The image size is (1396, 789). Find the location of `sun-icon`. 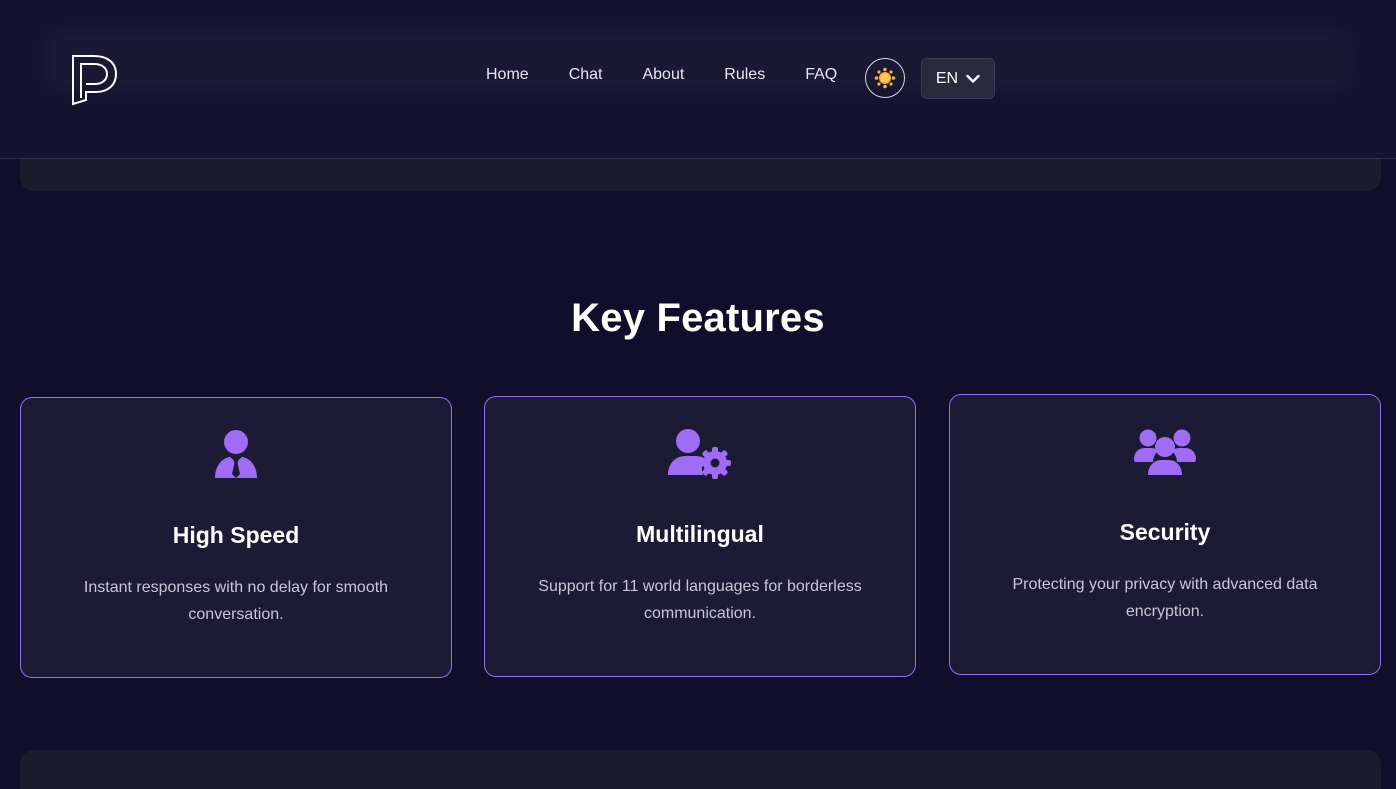

sun-icon is located at coordinates (885, 78).